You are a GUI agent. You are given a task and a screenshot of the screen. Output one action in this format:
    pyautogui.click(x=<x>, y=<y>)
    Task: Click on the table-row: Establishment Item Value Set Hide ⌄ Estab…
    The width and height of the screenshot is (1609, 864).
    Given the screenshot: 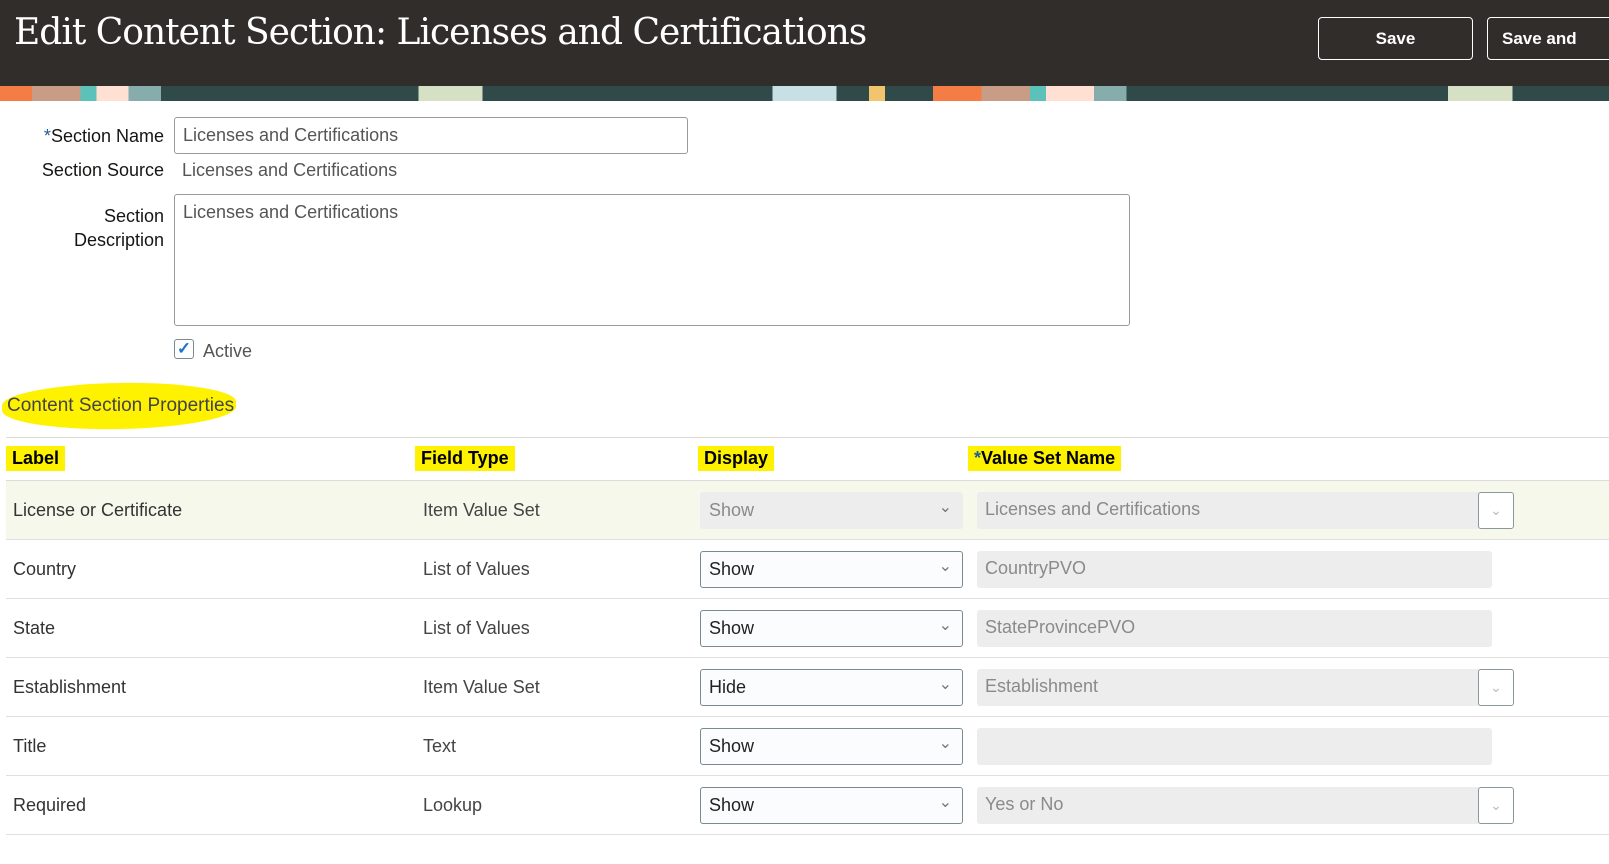 What is the action you would take?
    pyautogui.click(x=807, y=687)
    